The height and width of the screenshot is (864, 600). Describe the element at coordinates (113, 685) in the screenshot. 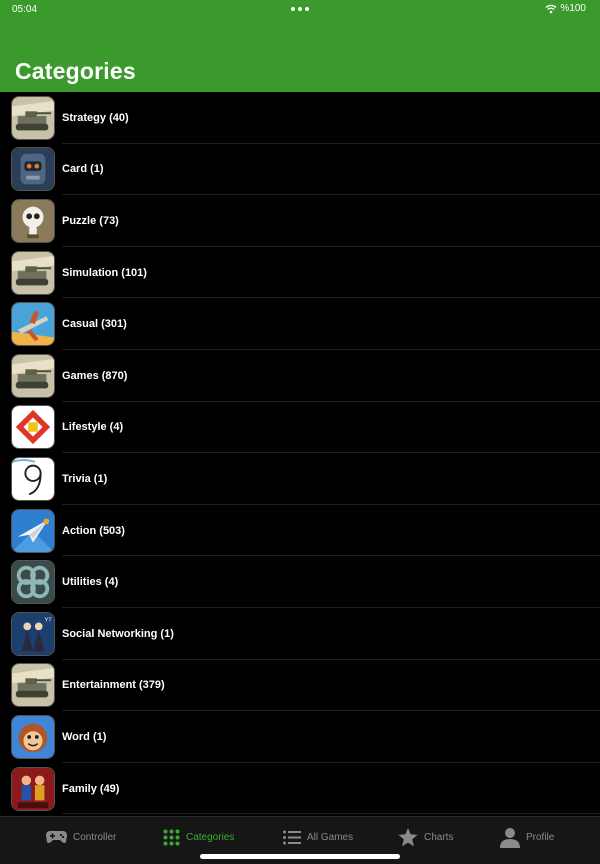

I see `category-label: Entertainment (379)` at that location.